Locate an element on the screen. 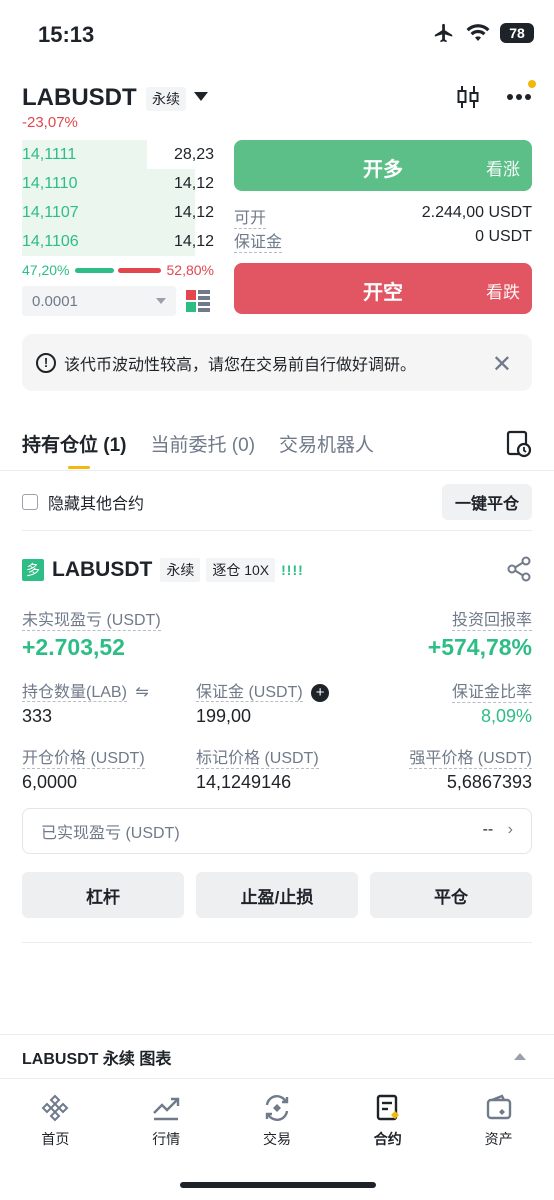 This screenshot has width=554, height=1200. margin-mode-tag: 逐仓 10X is located at coordinates (241, 570).